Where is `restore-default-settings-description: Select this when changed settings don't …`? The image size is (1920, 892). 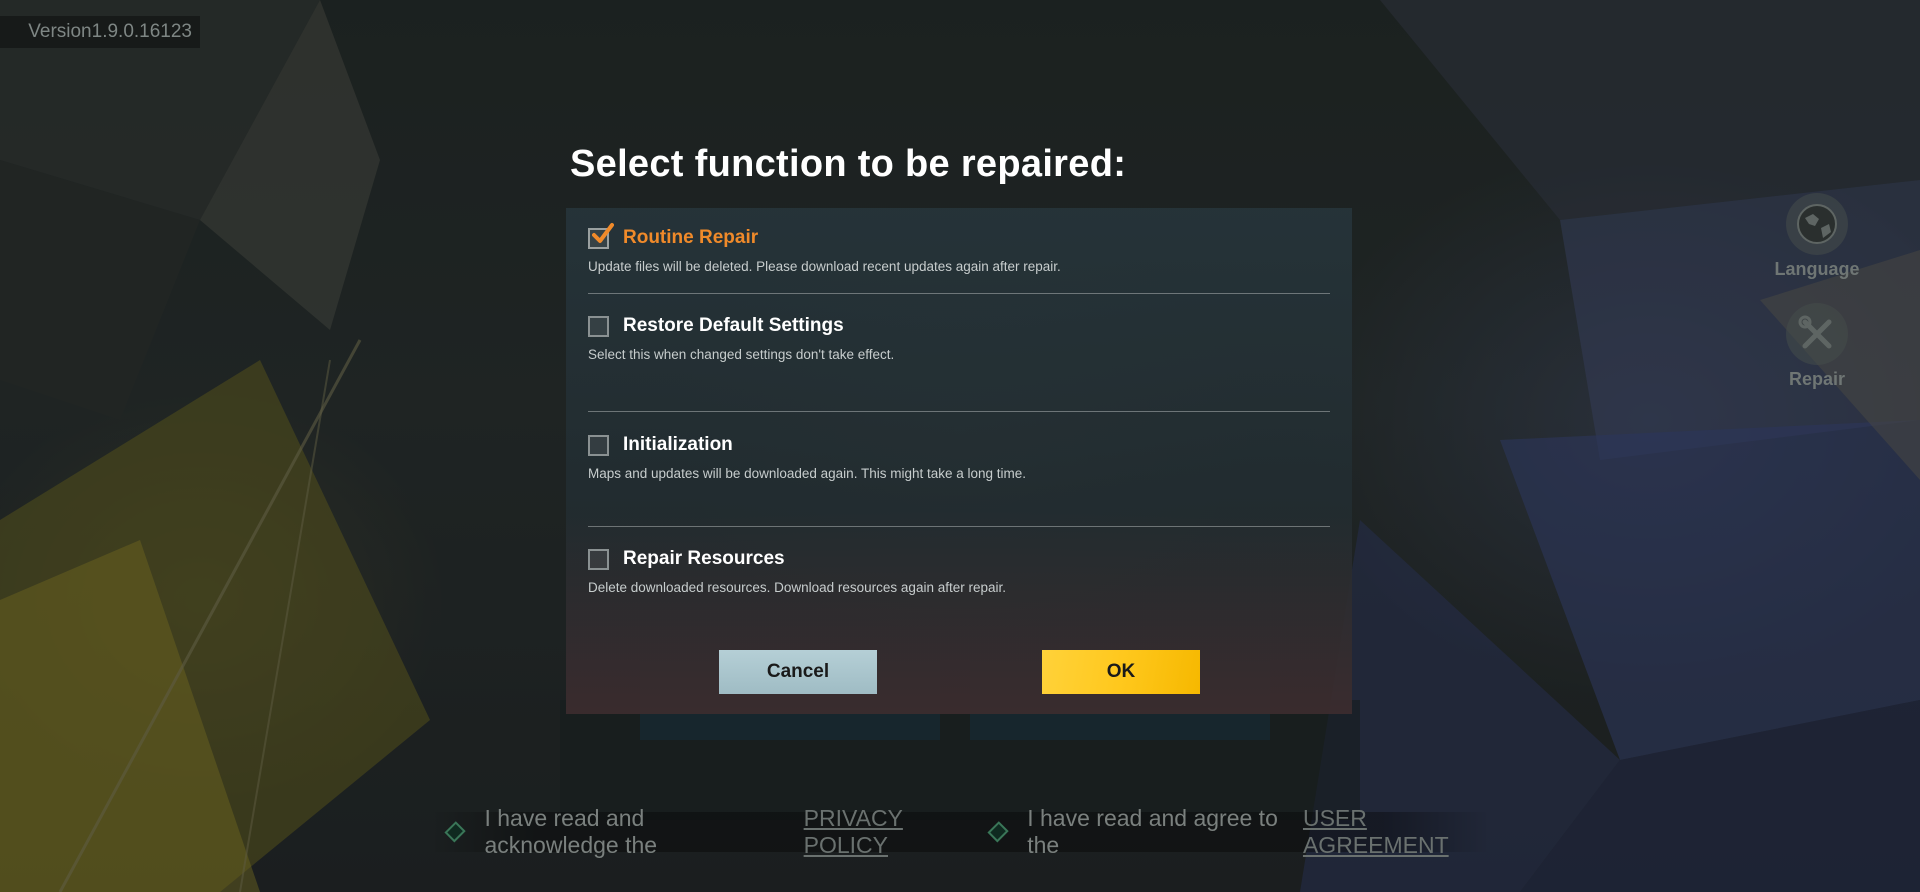
restore-default-settings-description: Select this when changed settings don't … is located at coordinates (741, 354).